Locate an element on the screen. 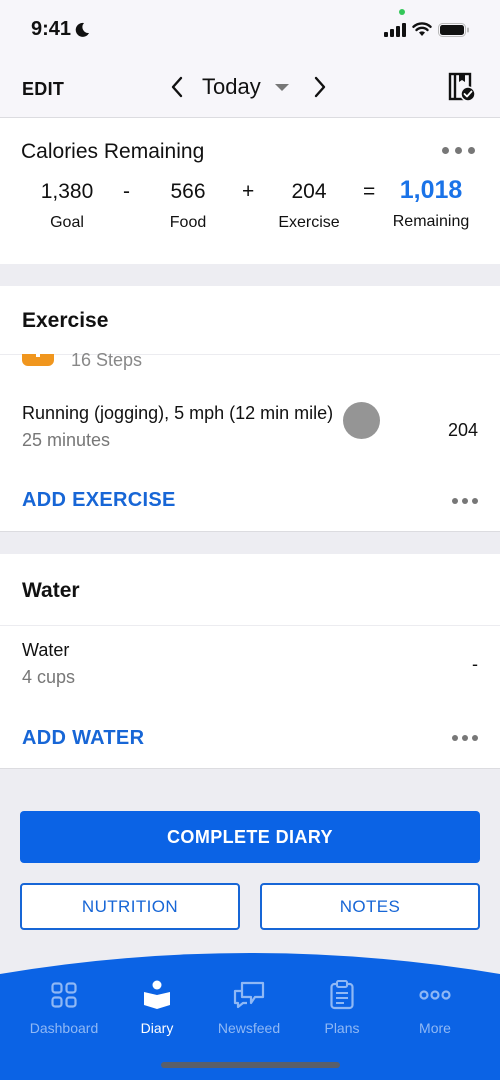  signal-icon is located at coordinates (395, 29).